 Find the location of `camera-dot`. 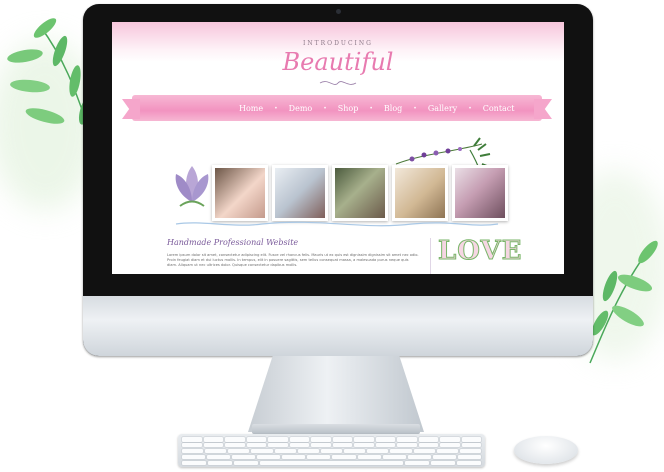

camera-dot is located at coordinates (338, 11).